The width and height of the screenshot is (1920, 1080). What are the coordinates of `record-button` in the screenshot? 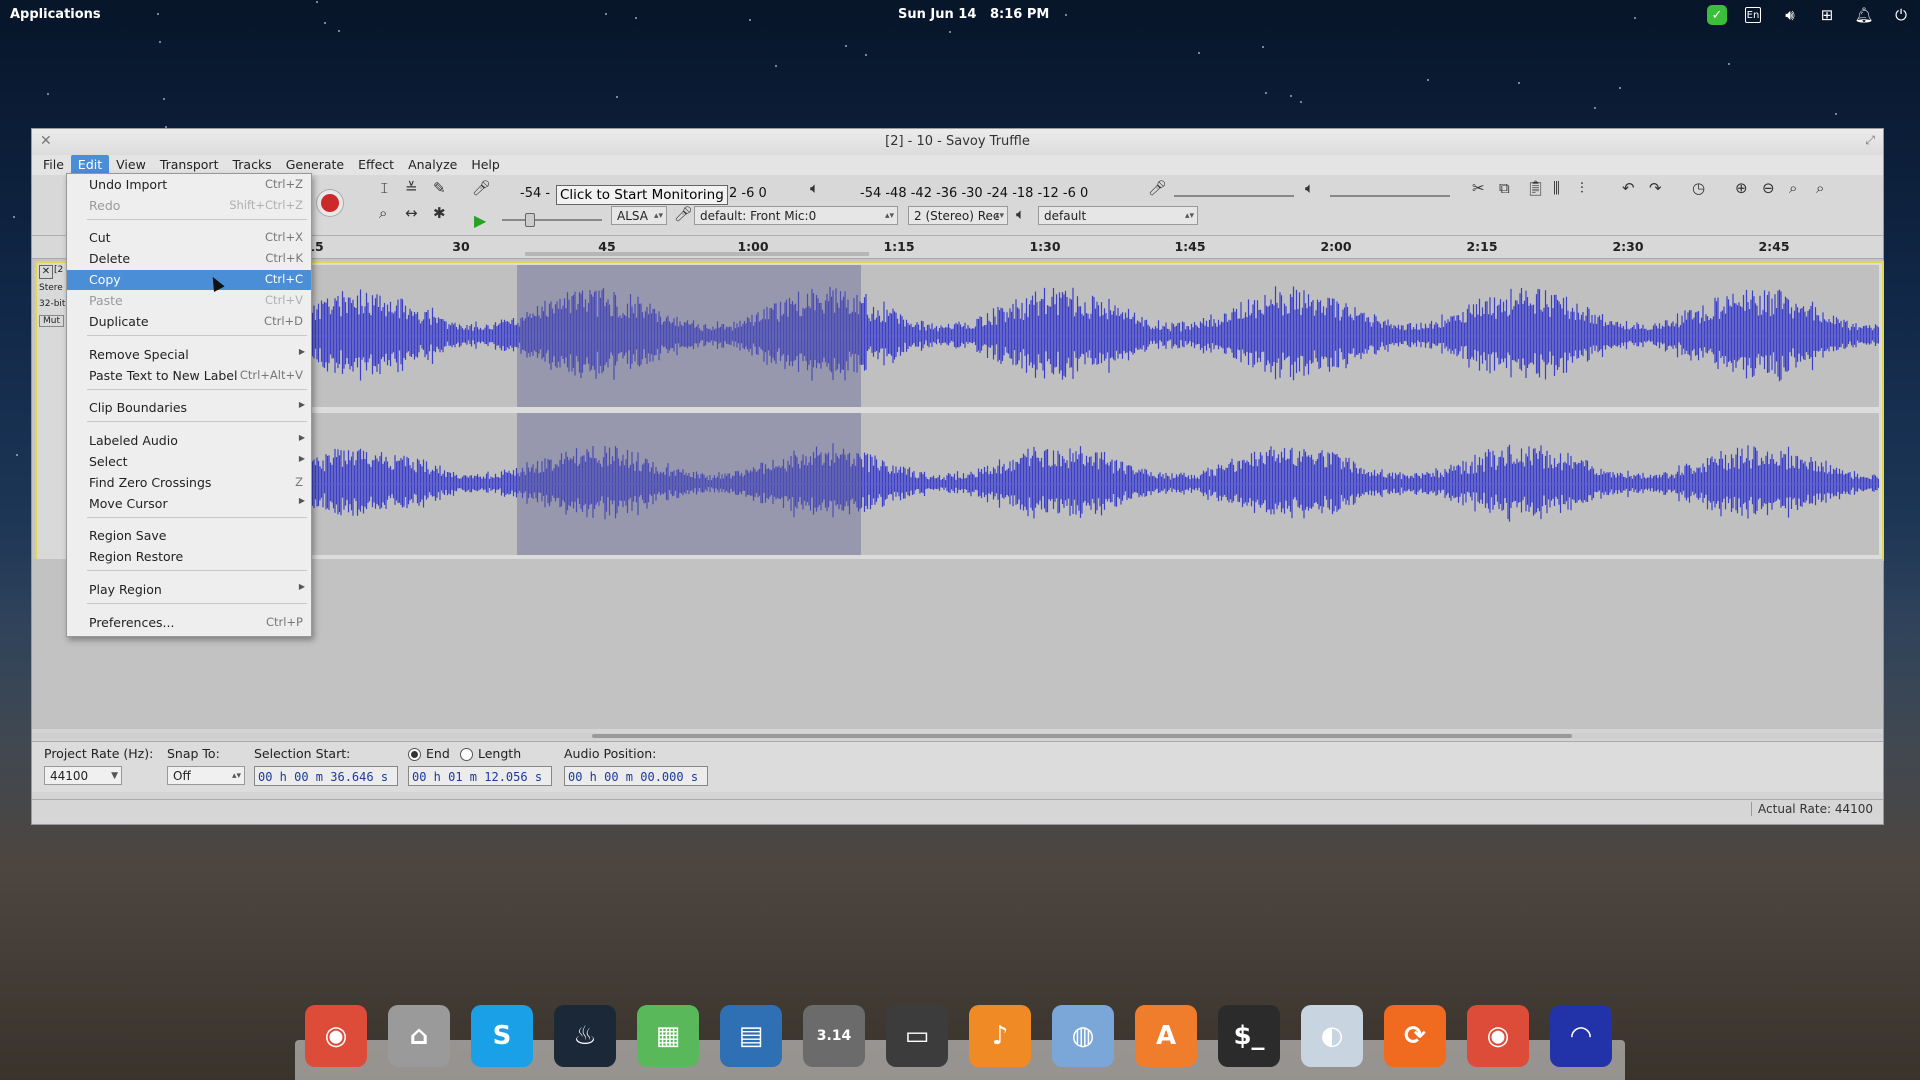 It's located at (330, 203).